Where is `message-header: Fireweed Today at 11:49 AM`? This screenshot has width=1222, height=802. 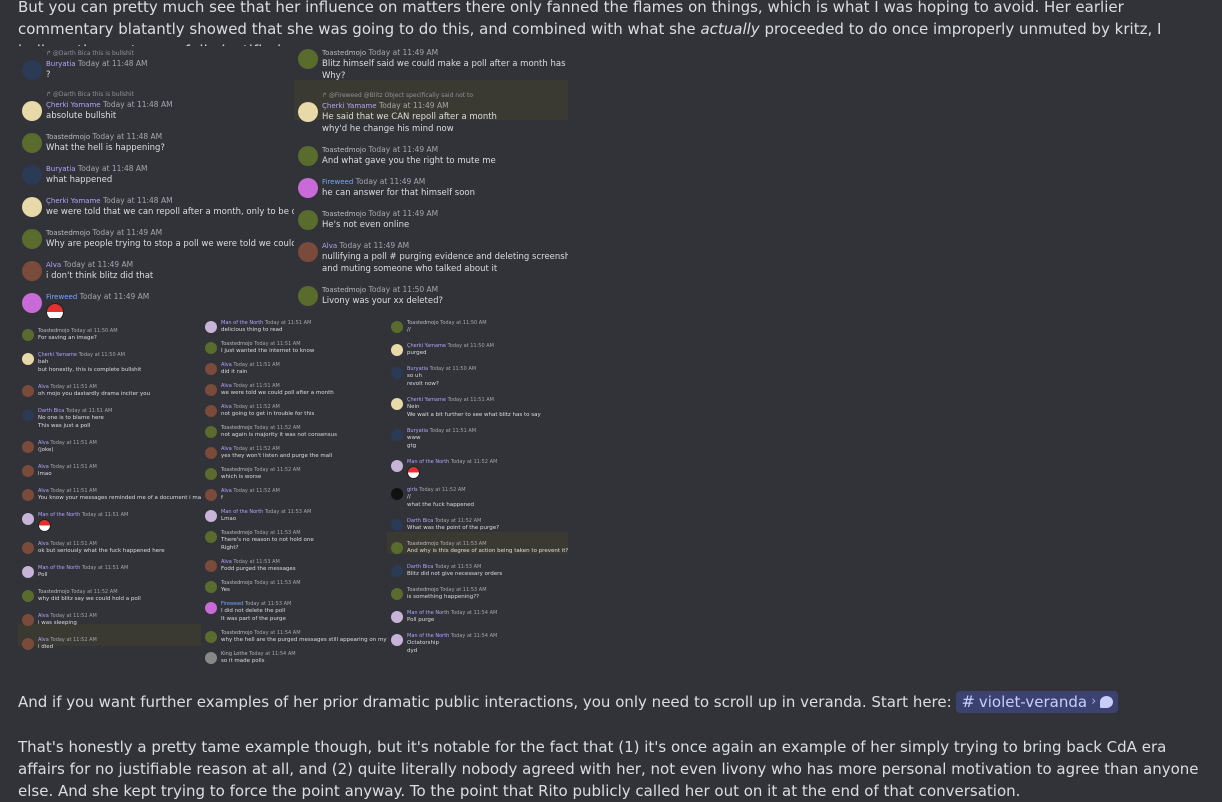
message-header: Fireweed Today at 11:49 AM is located at coordinates (373, 181).